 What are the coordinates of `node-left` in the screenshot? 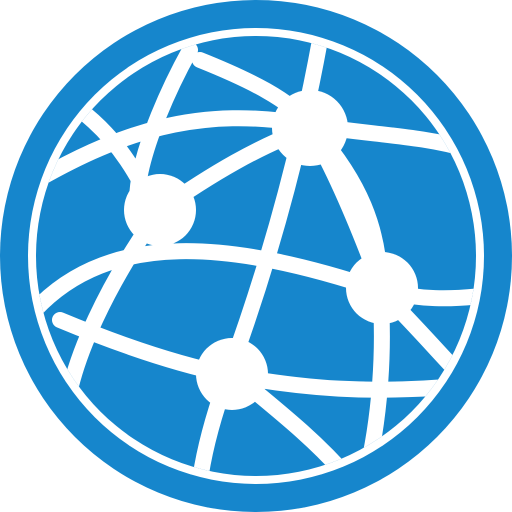 It's located at (160, 210).